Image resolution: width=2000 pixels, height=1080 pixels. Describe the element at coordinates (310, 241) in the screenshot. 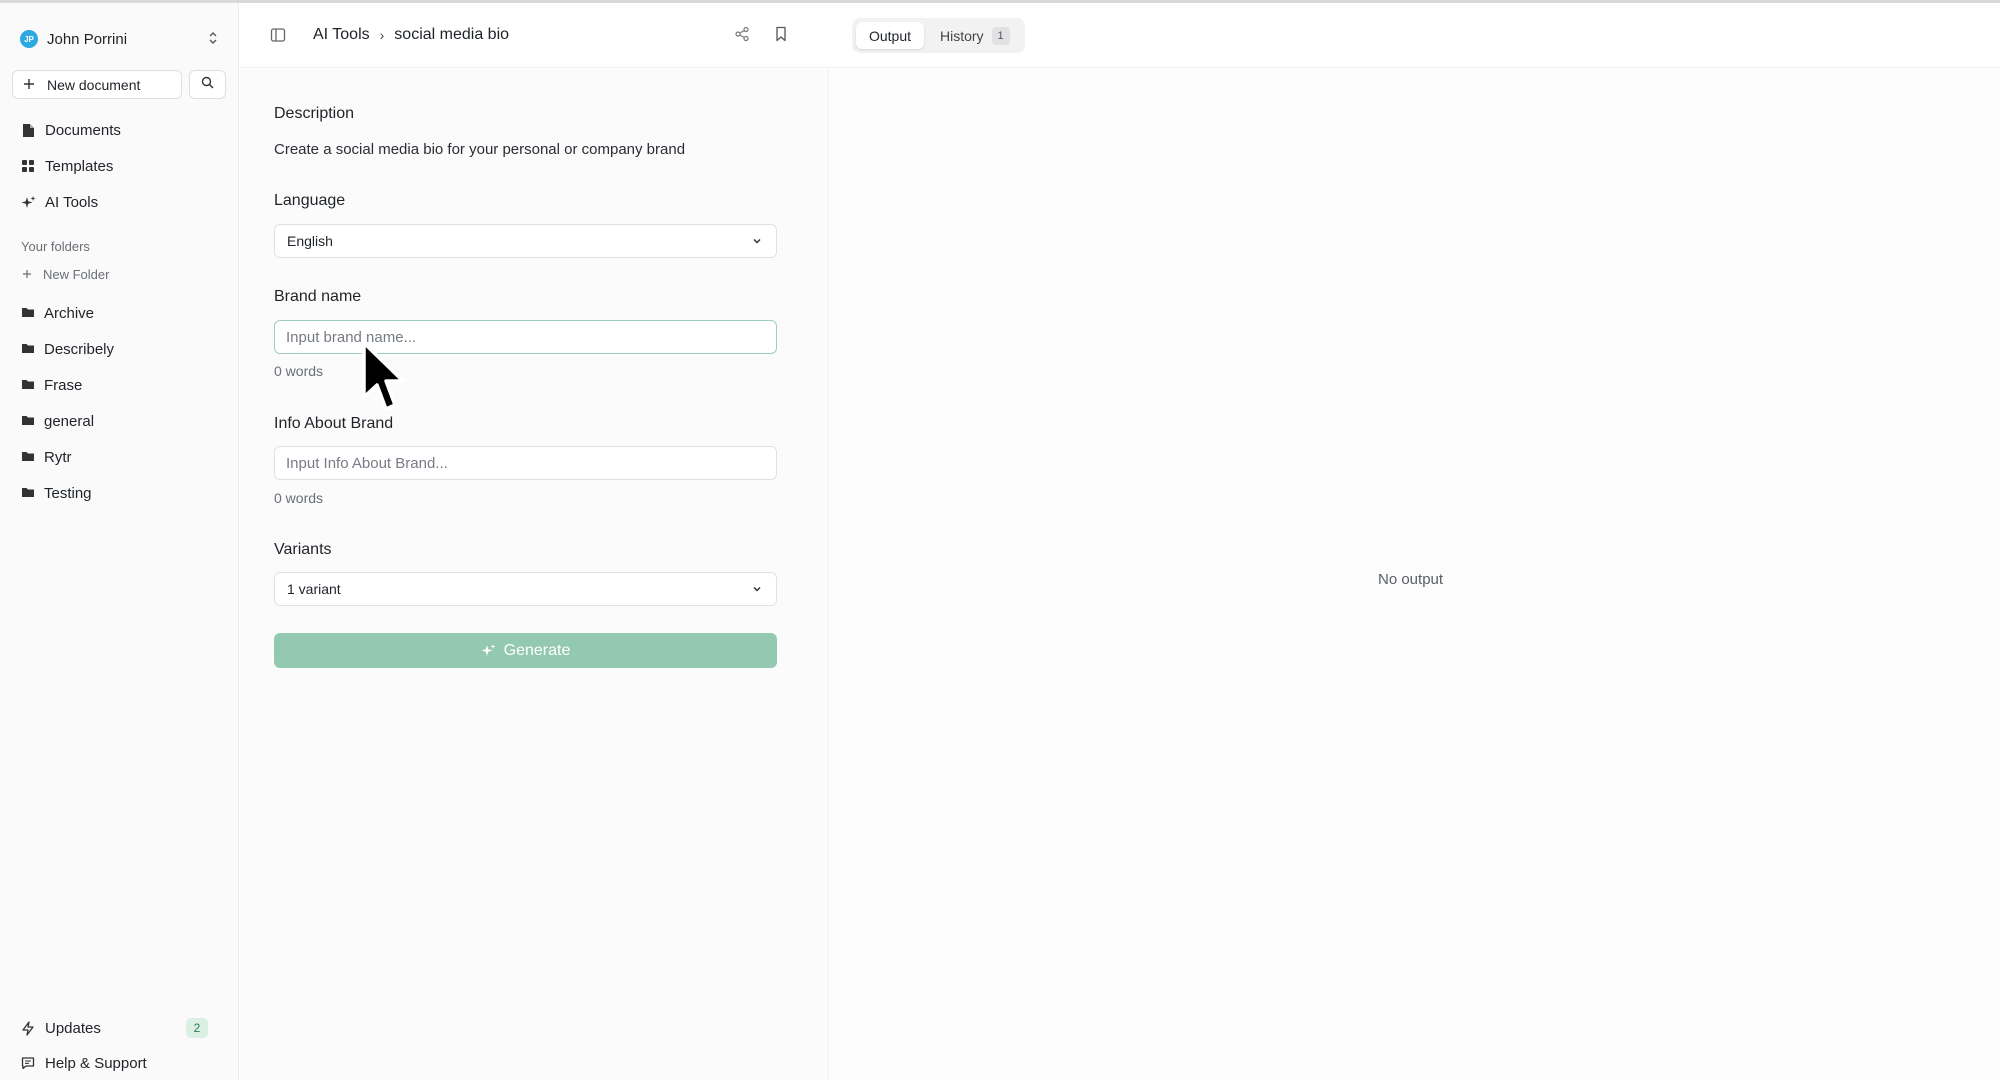

I see `language-value: English` at that location.